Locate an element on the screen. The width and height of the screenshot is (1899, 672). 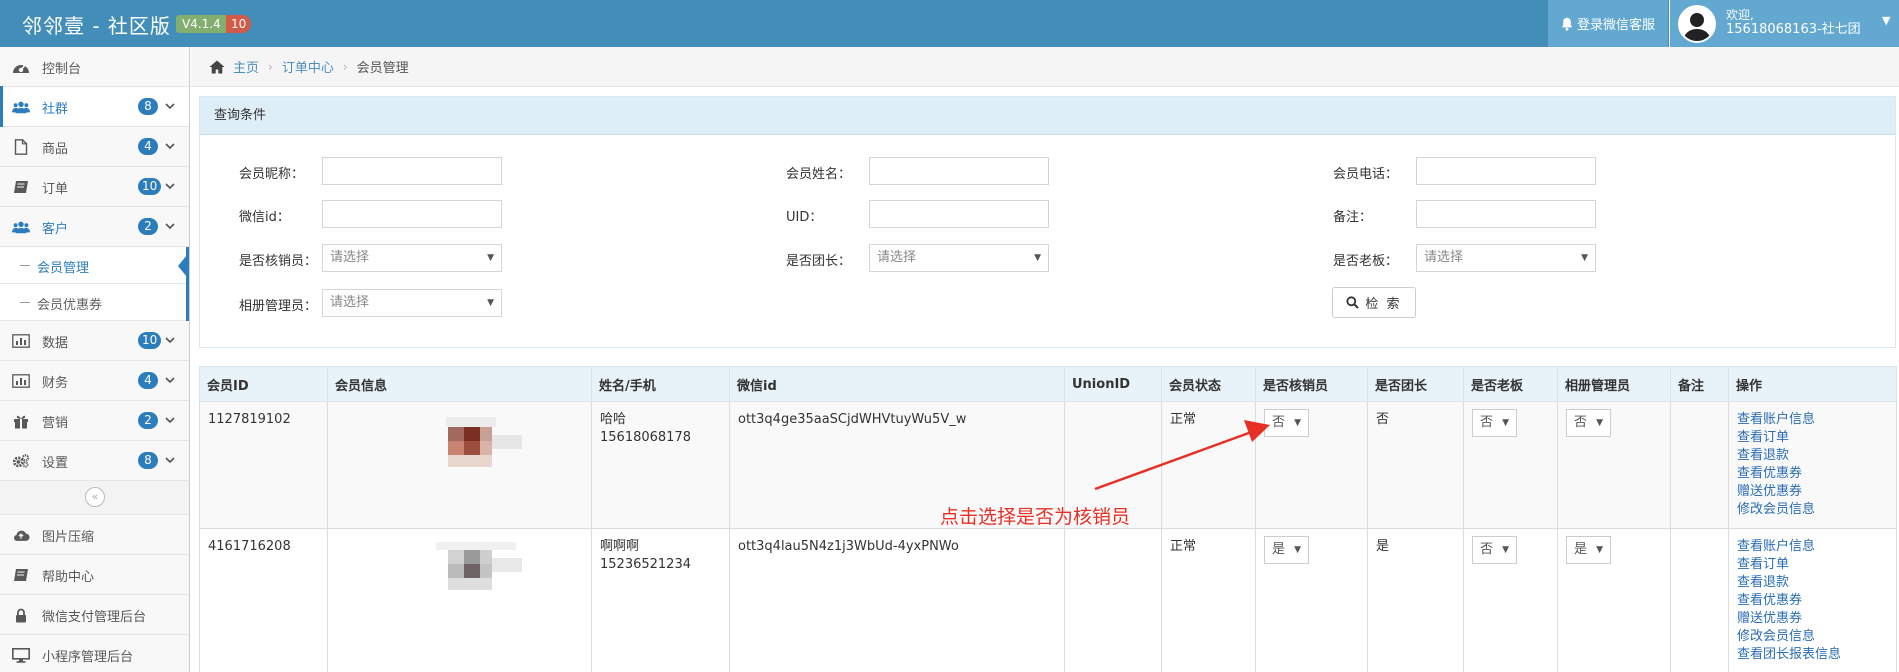
is-verifier-cell: 是 ▼ is located at coordinates (1311, 600).